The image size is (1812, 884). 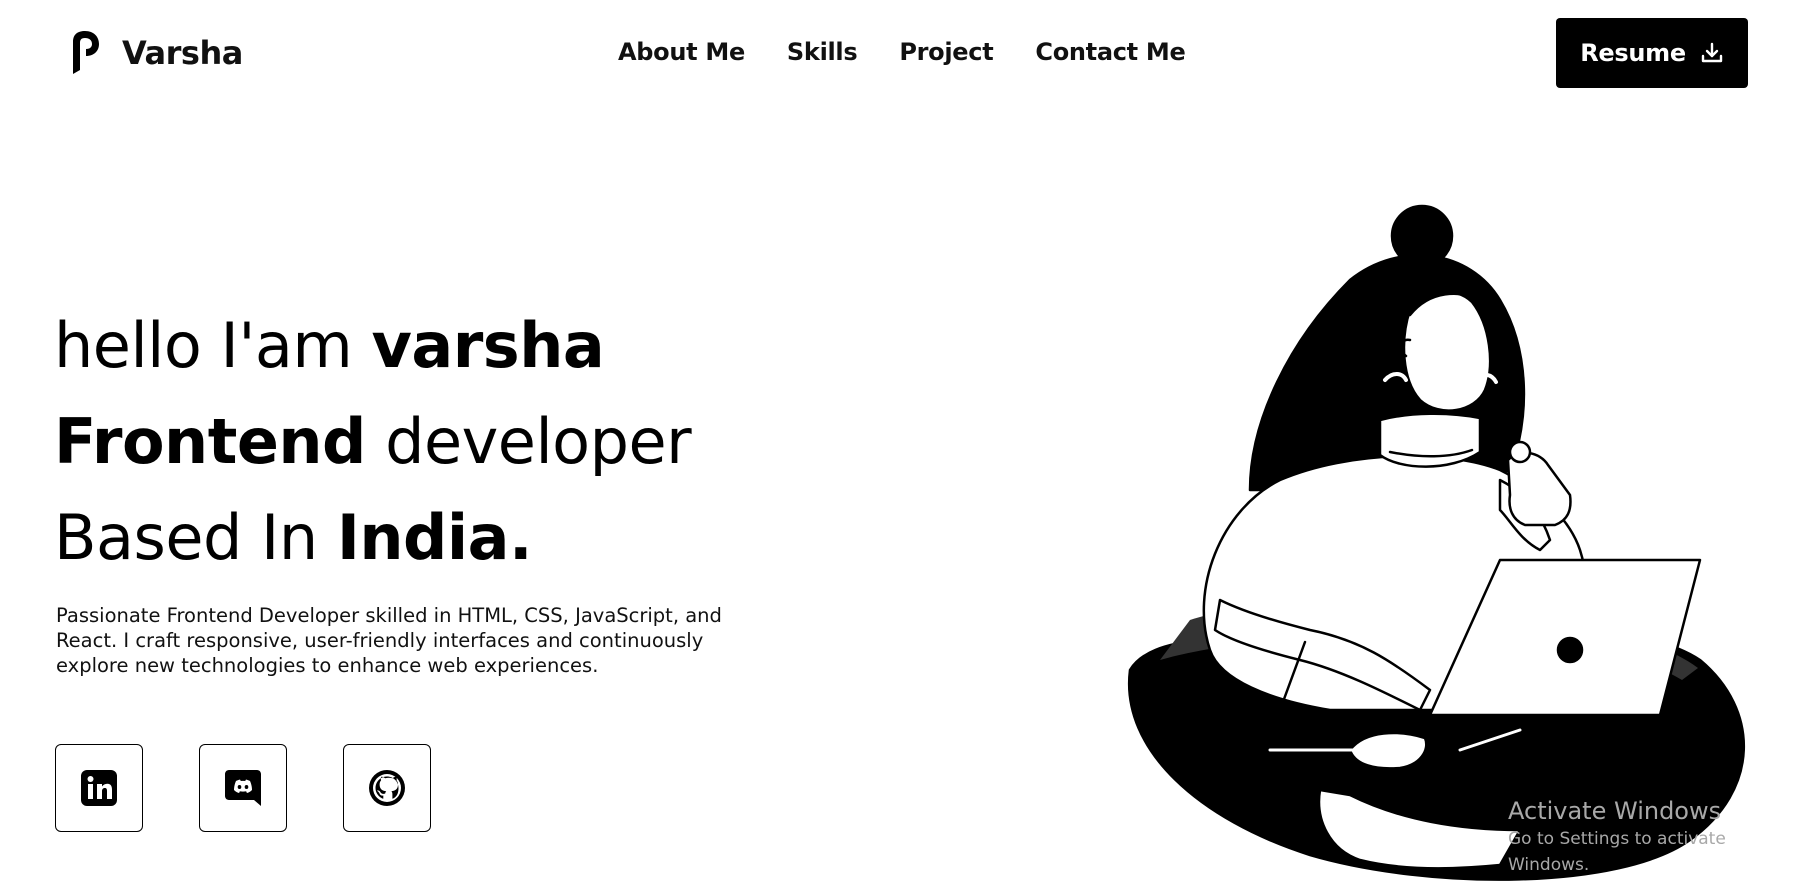 I want to click on discord-button, so click(x=243, y=788).